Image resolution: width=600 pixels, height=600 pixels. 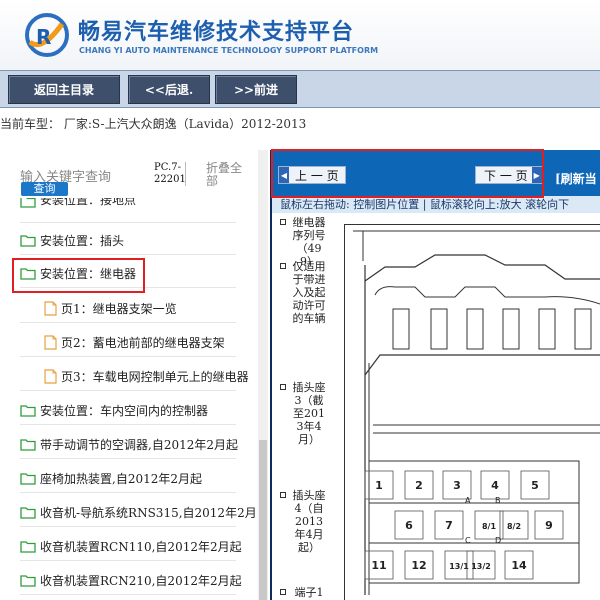 I want to click on page-nav-highlight-box, so click(x=407, y=173).